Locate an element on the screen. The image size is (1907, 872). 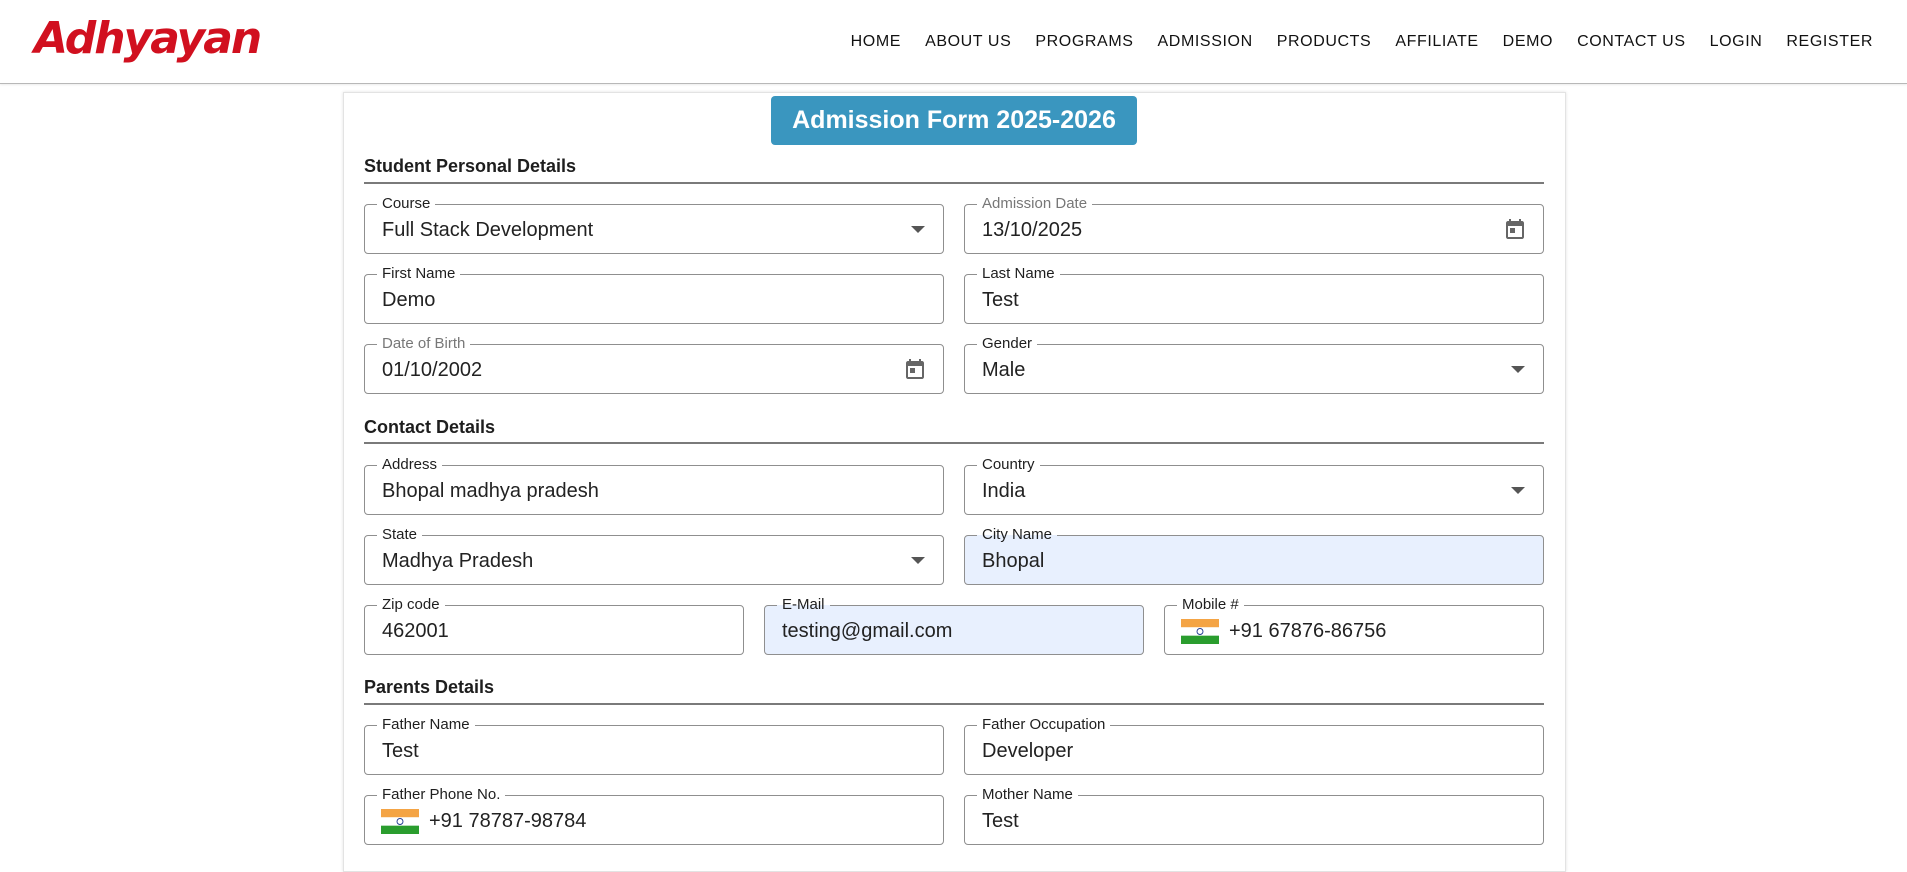
course-select: Course Full Stack Development is located at coordinates (654, 224).